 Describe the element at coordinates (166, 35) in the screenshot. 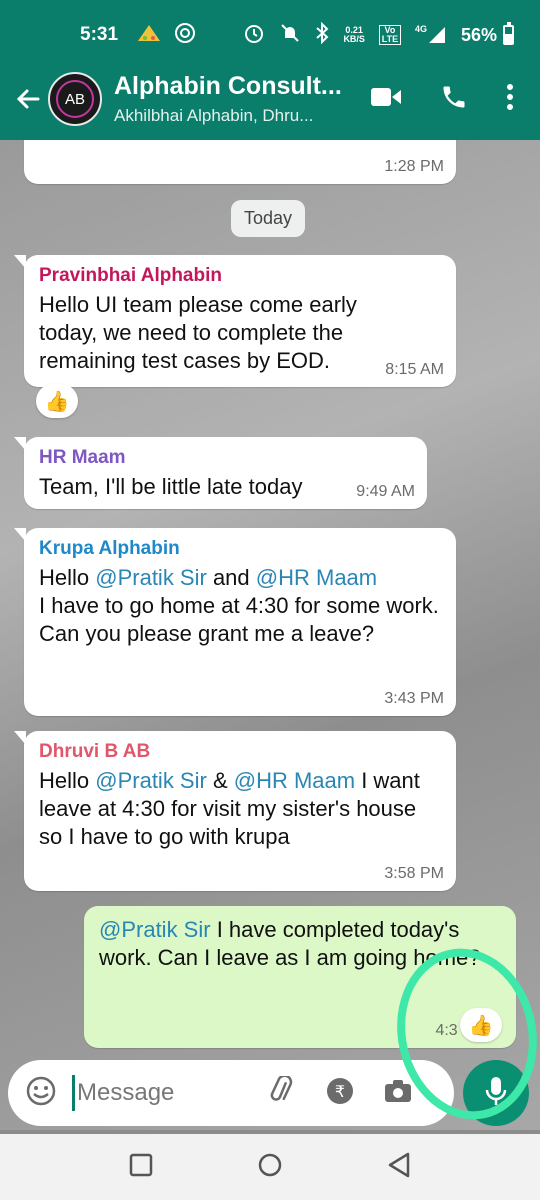

I see `status-left-icons` at that location.